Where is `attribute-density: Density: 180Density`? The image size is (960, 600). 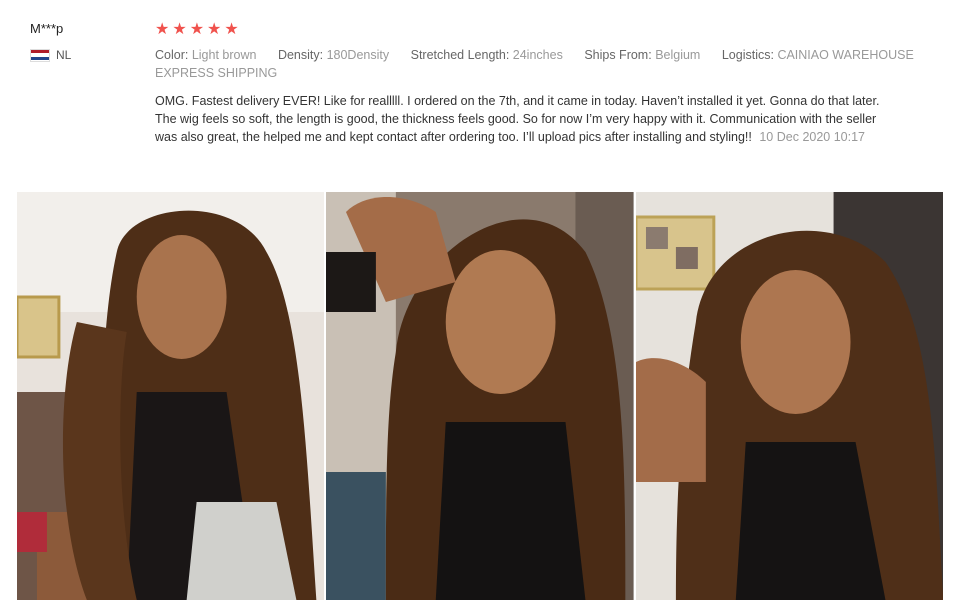
attribute-density: Density: 180Density is located at coordinates (333, 55).